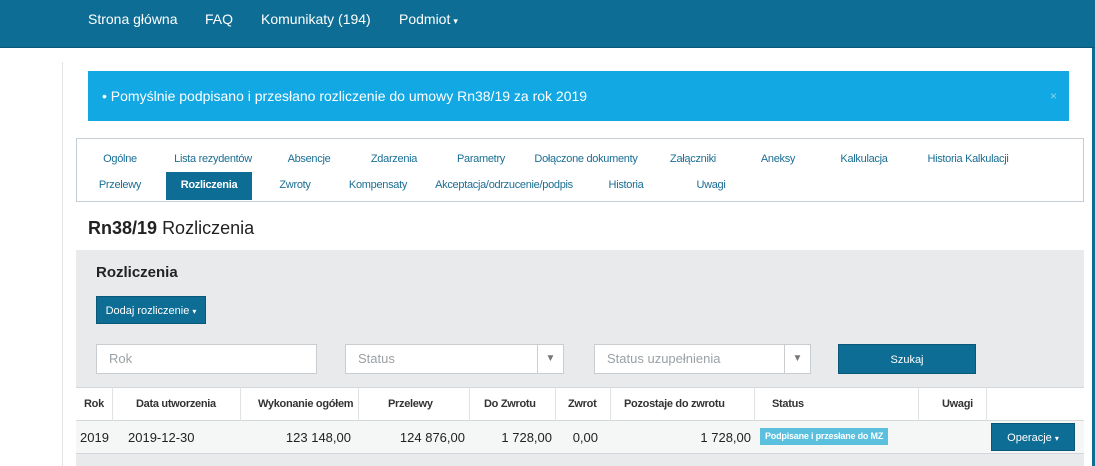 The height and width of the screenshot is (466, 1095). What do you see at coordinates (309, 160) in the screenshot?
I see `tab-absencje: Absencje` at bounding box center [309, 160].